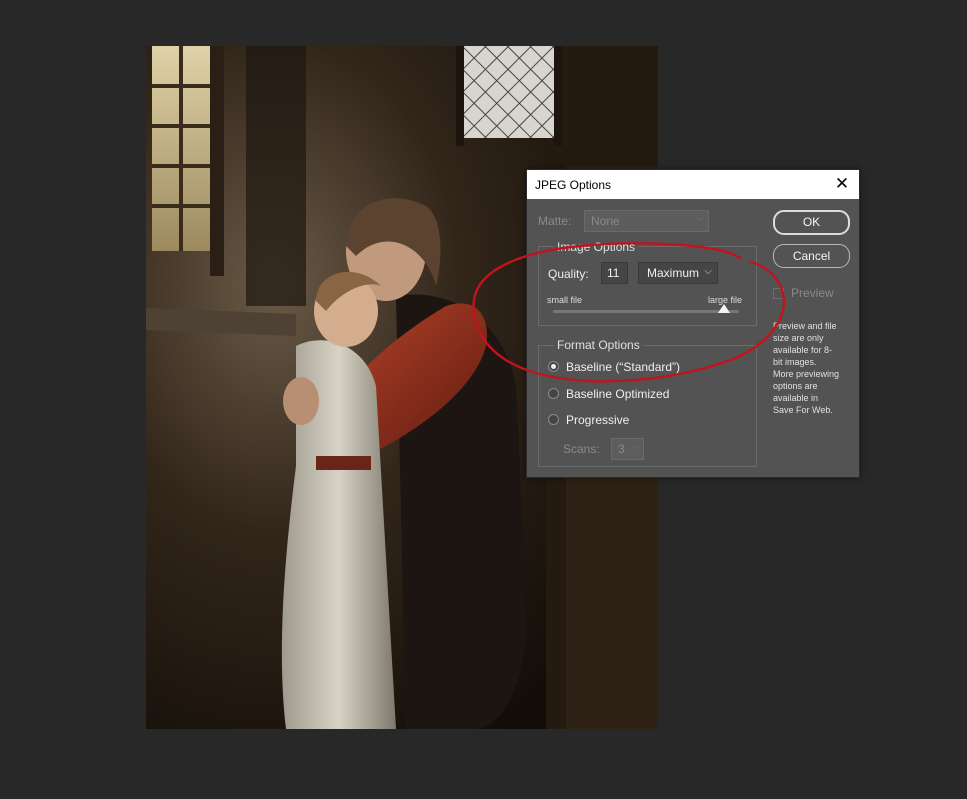 This screenshot has width=967, height=799. I want to click on matte-value: None, so click(605, 221).